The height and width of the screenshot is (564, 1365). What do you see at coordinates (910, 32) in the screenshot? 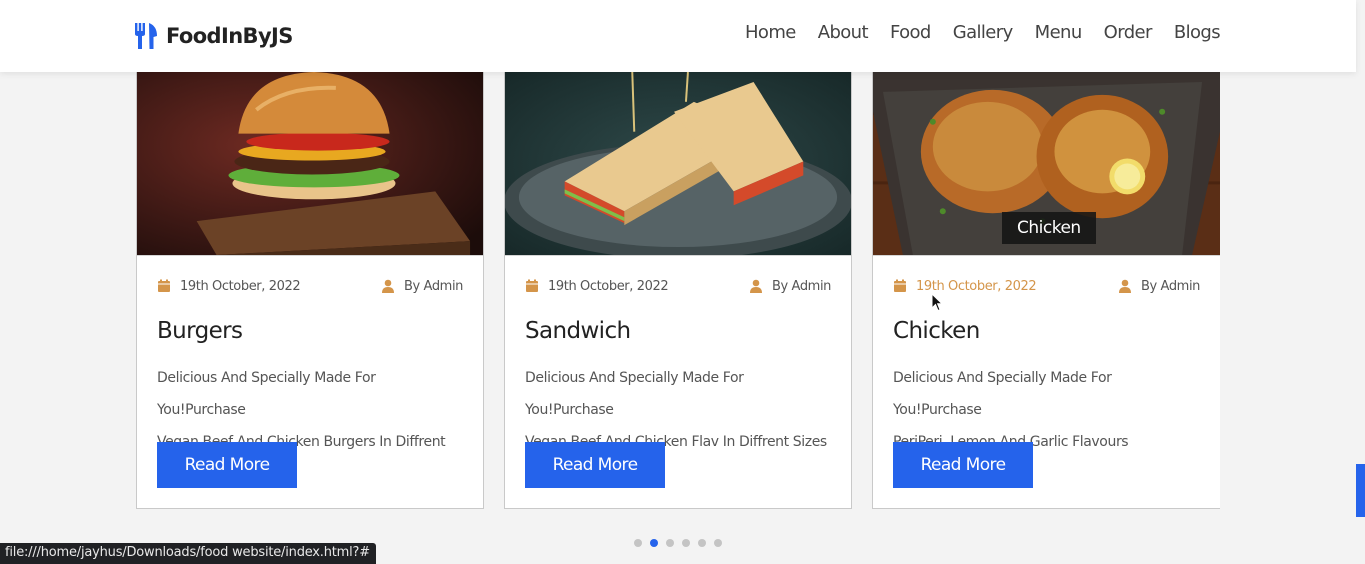
I see `nav-food: Food` at bounding box center [910, 32].